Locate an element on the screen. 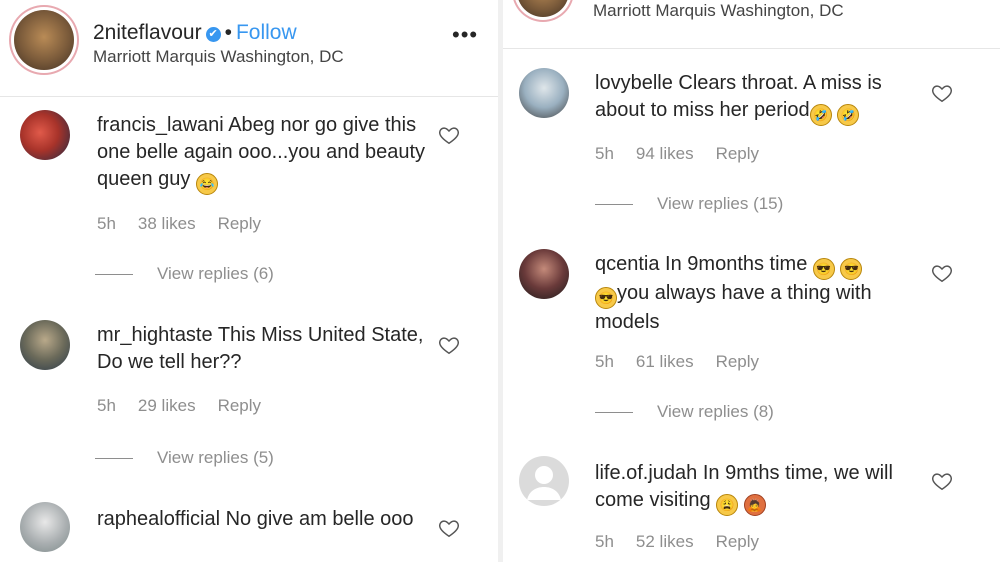 The height and width of the screenshot is (562, 1000). more-options-icon: ••• is located at coordinates (465, 35).